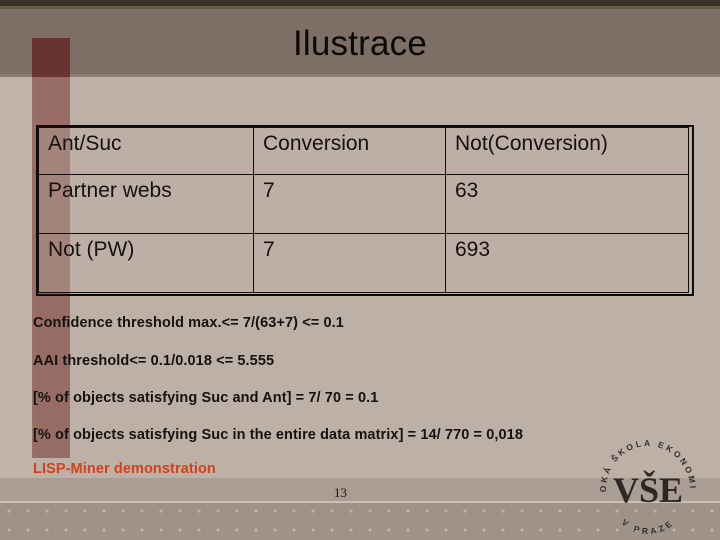 The height and width of the screenshot is (540, 720). What do you see at coordinates (567, 151) in the screenshot?
I see `column-header-not-conversion: Not(Conversion)` at bounding box center [567, 151].